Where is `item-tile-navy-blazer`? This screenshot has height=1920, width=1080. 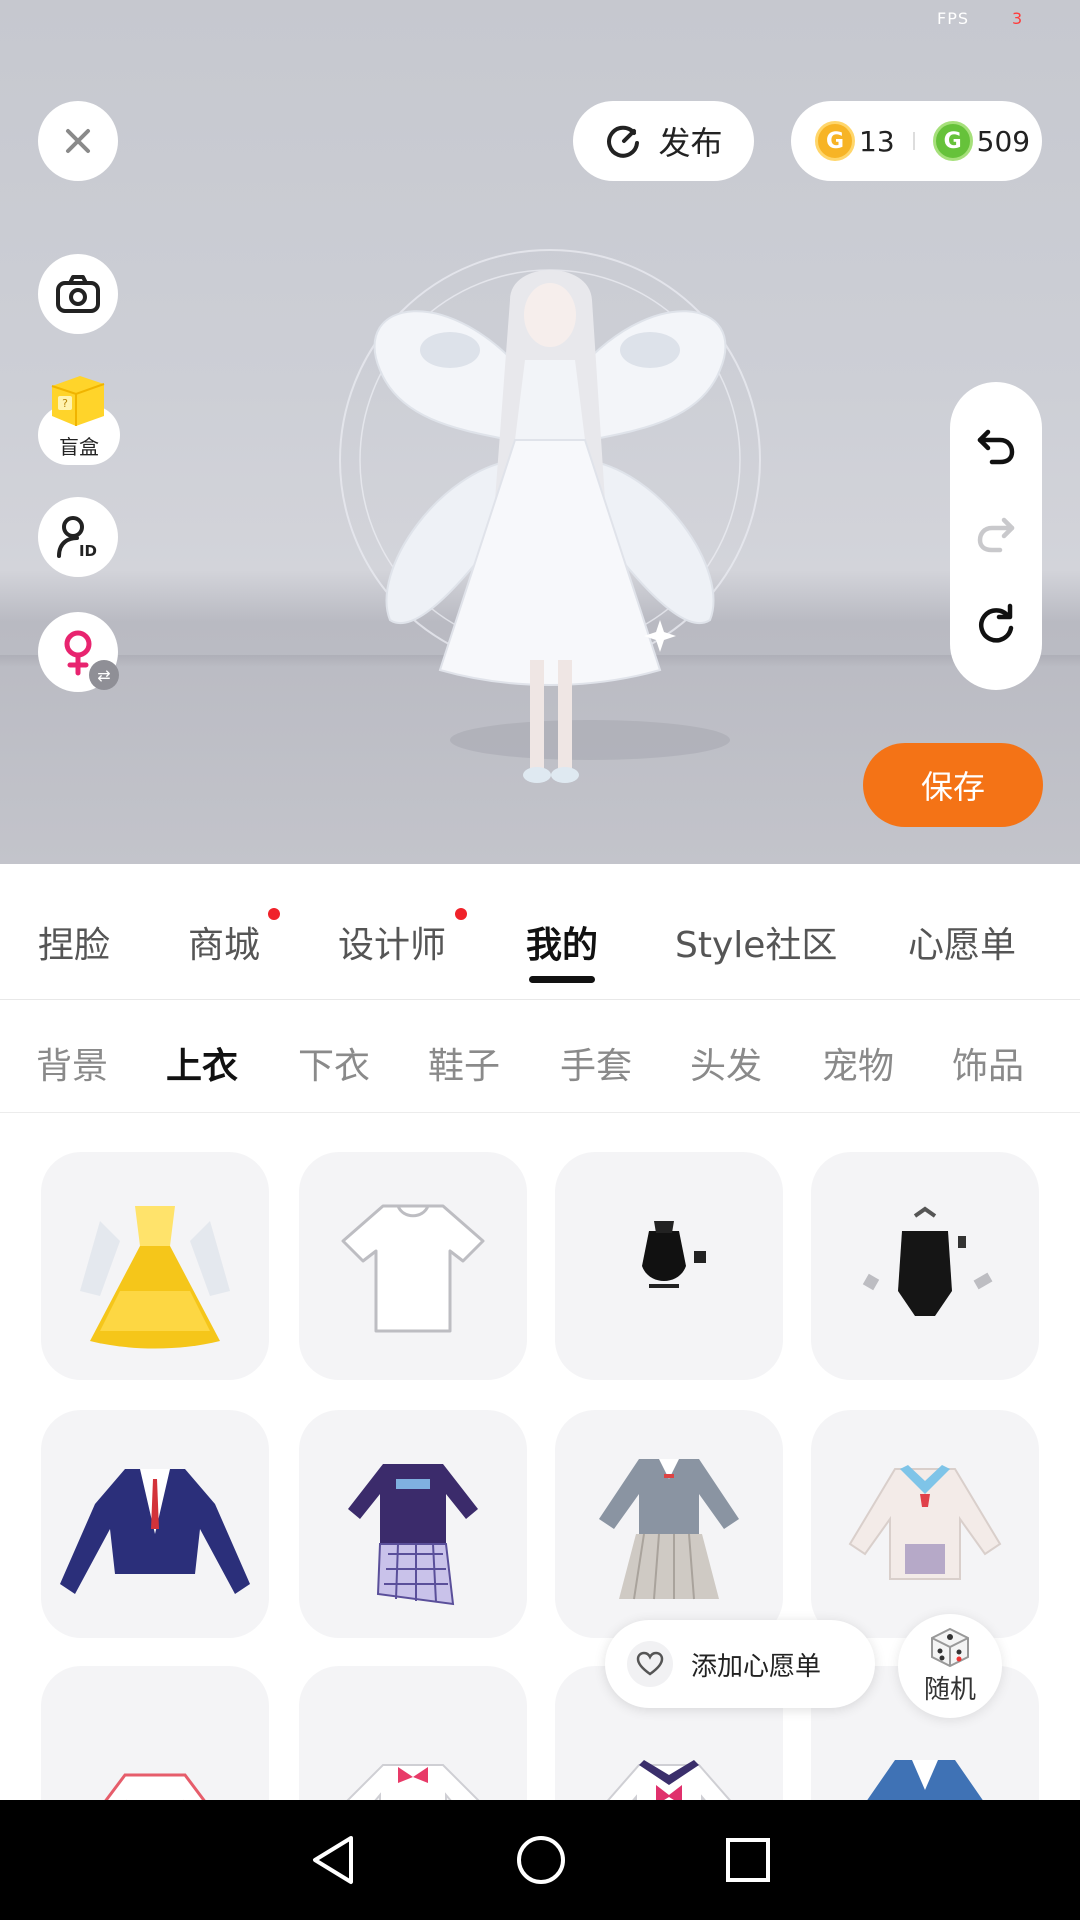 item-tile-navy-blazer is located at coordinates (155, 1524).